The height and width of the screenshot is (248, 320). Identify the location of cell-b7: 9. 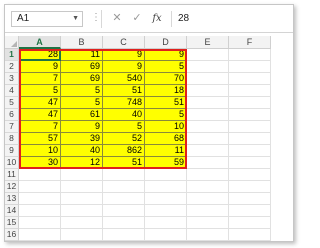
(82, 127).